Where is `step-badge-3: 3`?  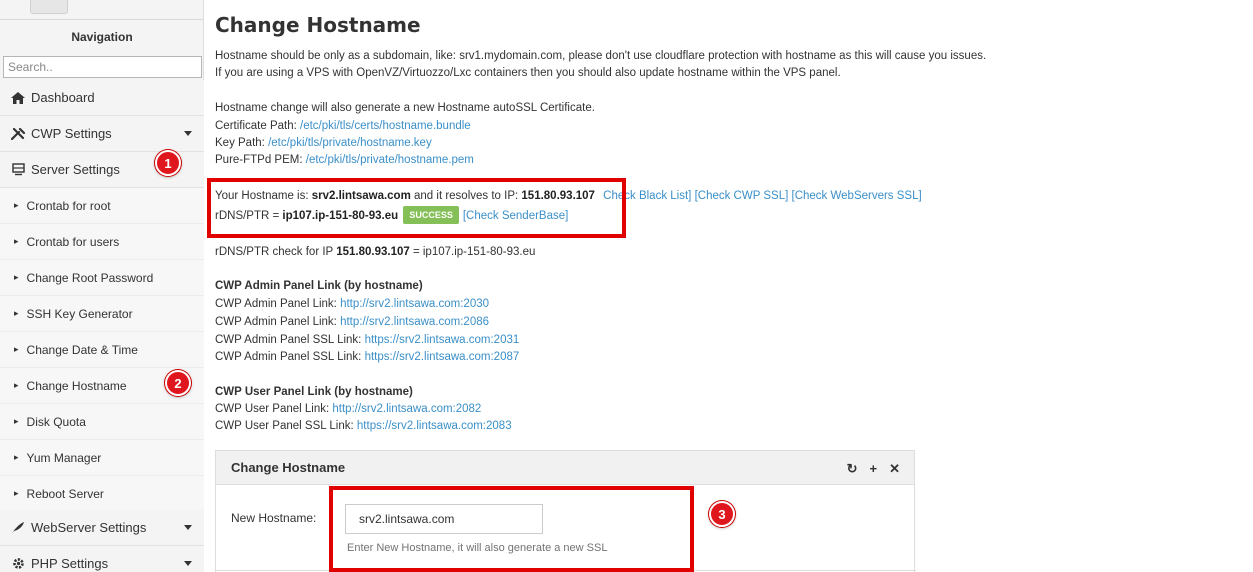
step-badge-3: 3 is located at coordinates (722, 514).